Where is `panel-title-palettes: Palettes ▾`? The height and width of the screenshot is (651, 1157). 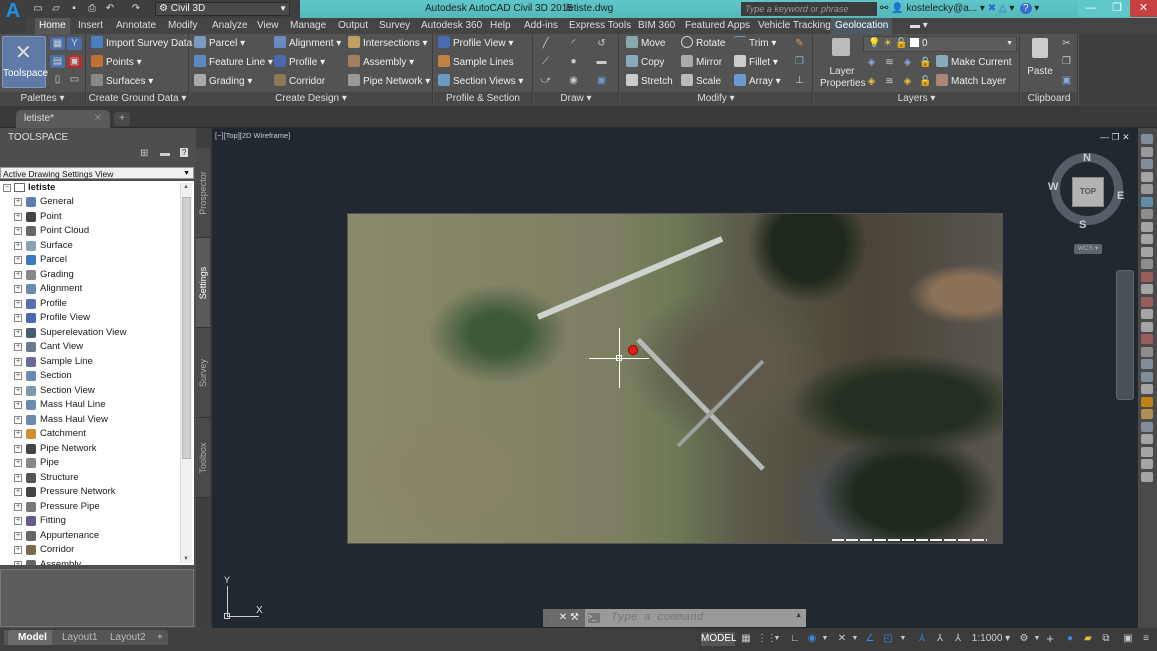 panel-title-palettes: Palettes ▾ is located at coordinates (42, 99).